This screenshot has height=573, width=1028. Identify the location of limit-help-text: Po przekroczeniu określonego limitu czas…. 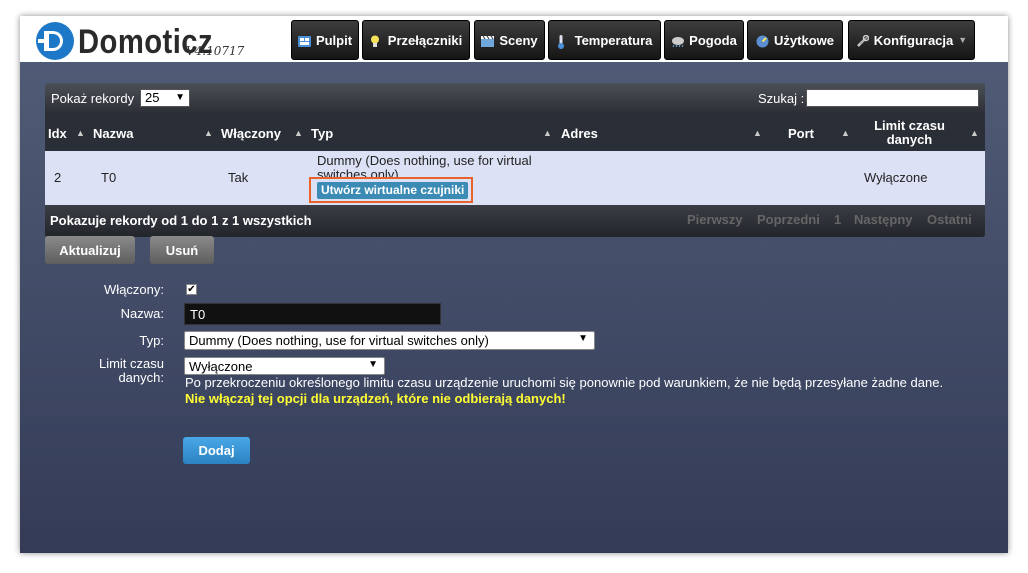
(564, 382).